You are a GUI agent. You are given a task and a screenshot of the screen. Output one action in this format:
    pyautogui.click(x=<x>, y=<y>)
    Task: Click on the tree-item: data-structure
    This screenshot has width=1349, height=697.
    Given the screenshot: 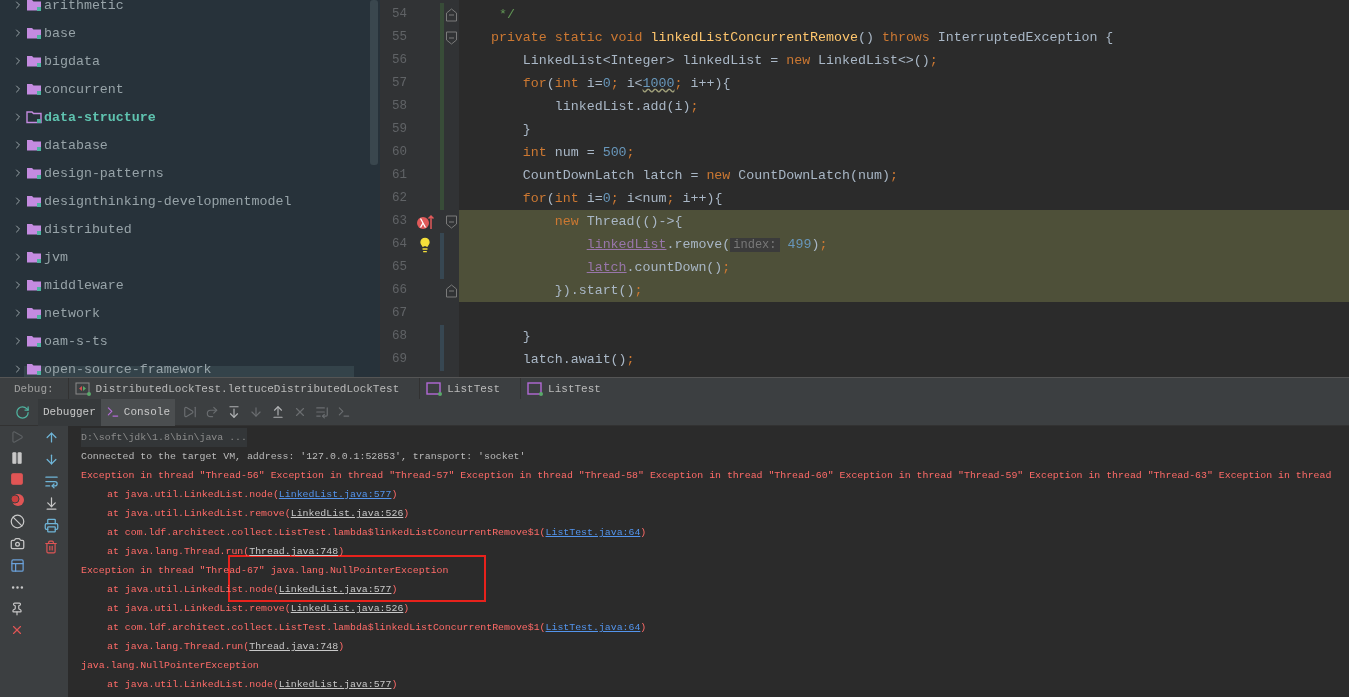 What is the action you would take?
    pyautogui.click(x=100, y=117)
    